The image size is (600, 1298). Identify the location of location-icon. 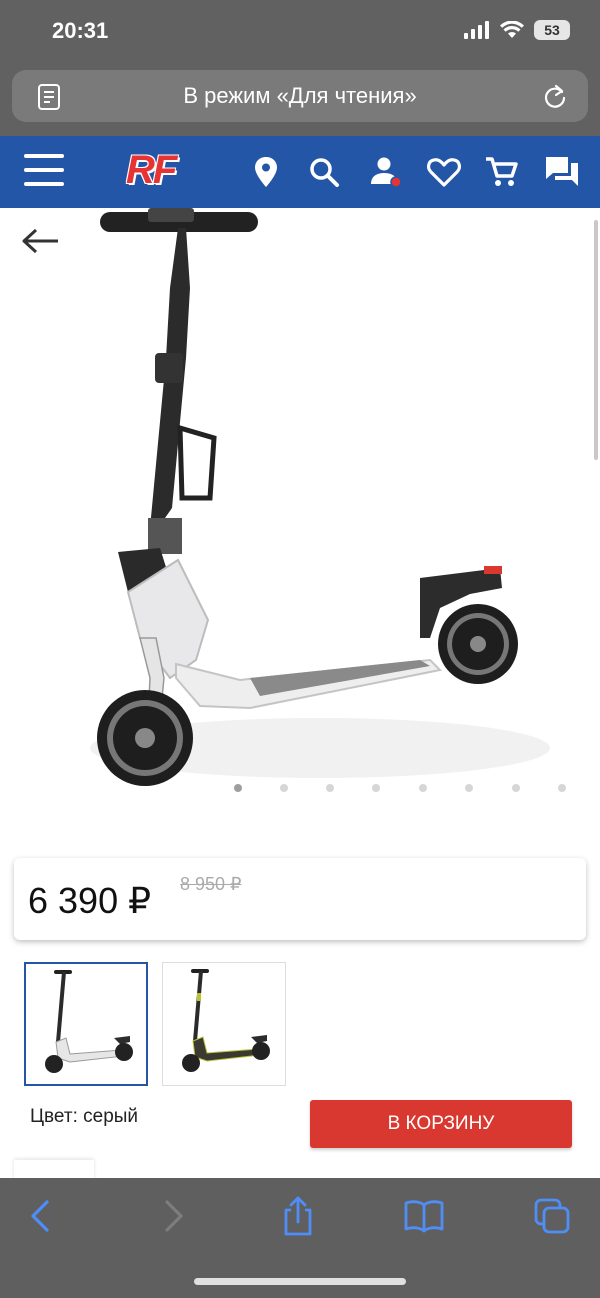
(266, 172).